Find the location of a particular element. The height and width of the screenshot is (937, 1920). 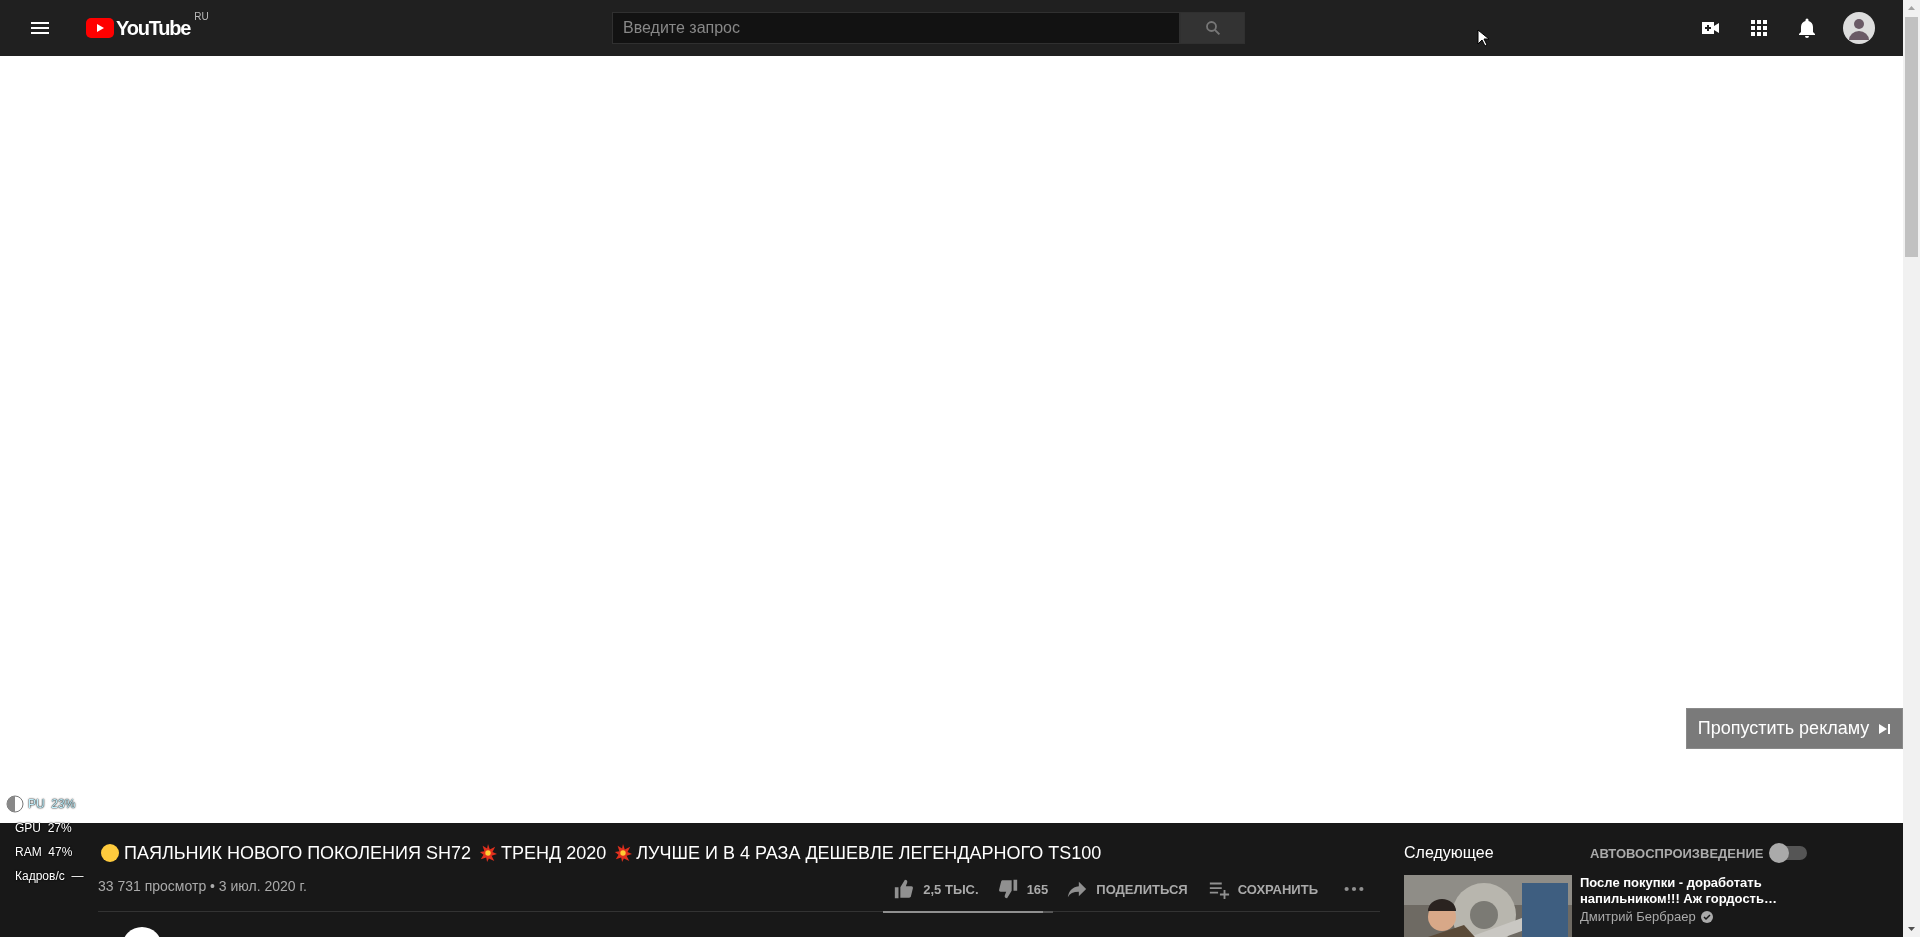

pie-chart-icon is located at coordinates (15, 804).